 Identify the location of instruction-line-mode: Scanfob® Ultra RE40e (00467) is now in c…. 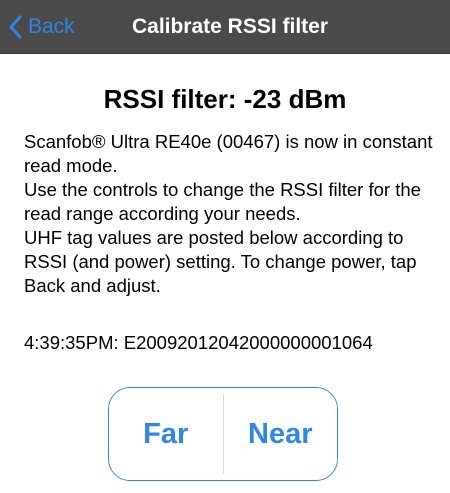
(228, 153).